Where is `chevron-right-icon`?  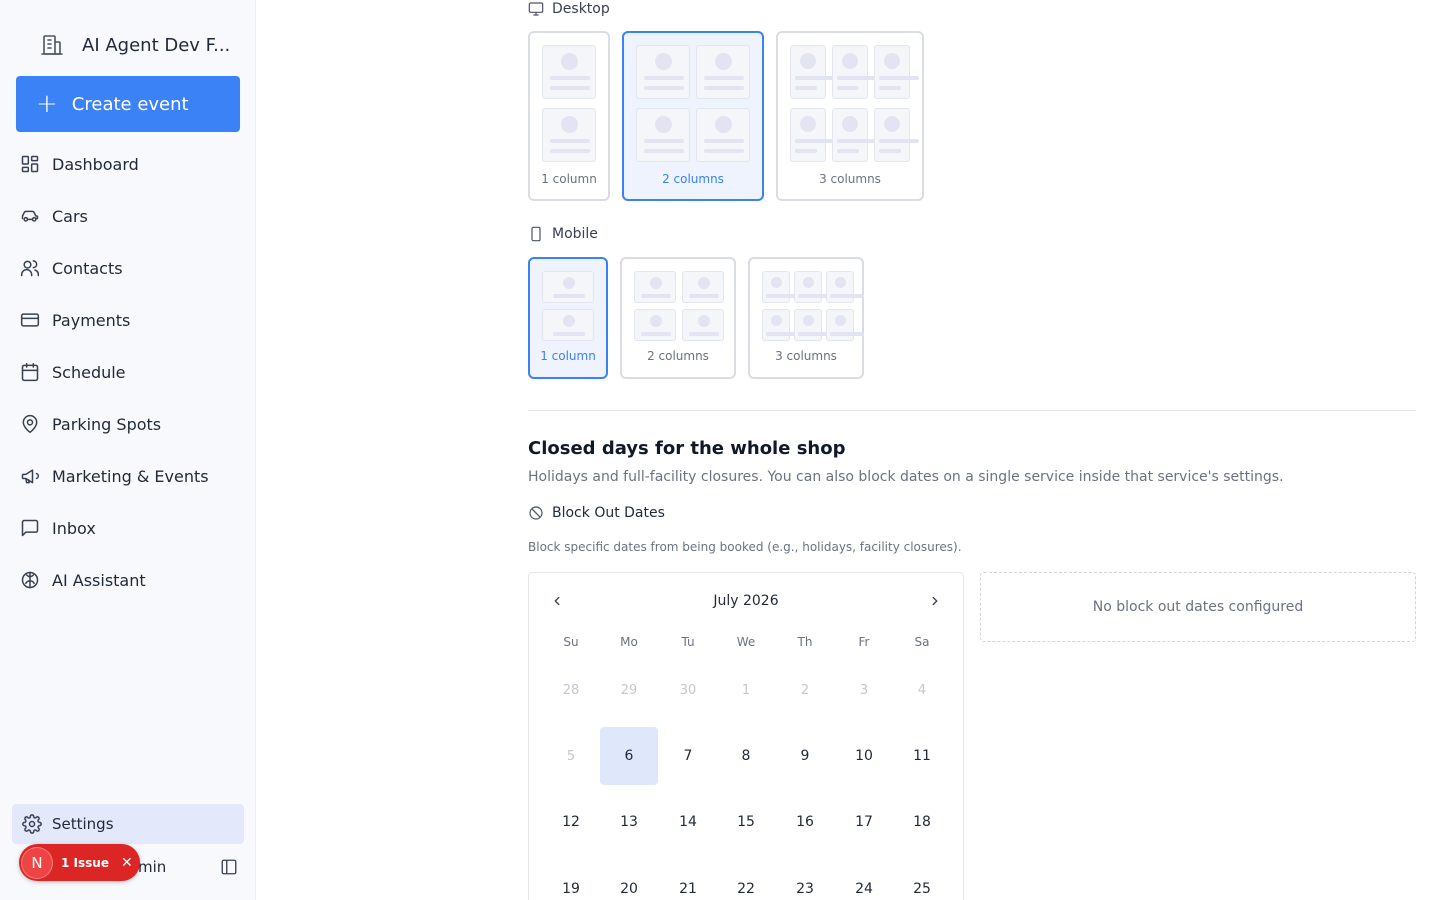
chevron-right-icon is located at coordinates (935, 601).